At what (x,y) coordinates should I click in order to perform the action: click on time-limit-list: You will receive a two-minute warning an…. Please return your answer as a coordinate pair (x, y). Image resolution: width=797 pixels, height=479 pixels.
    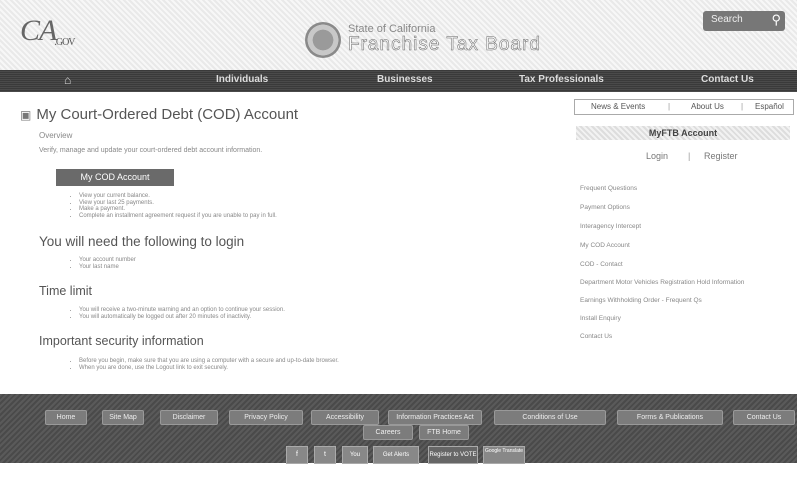
    Looking at the image, I should click on (175, 313).